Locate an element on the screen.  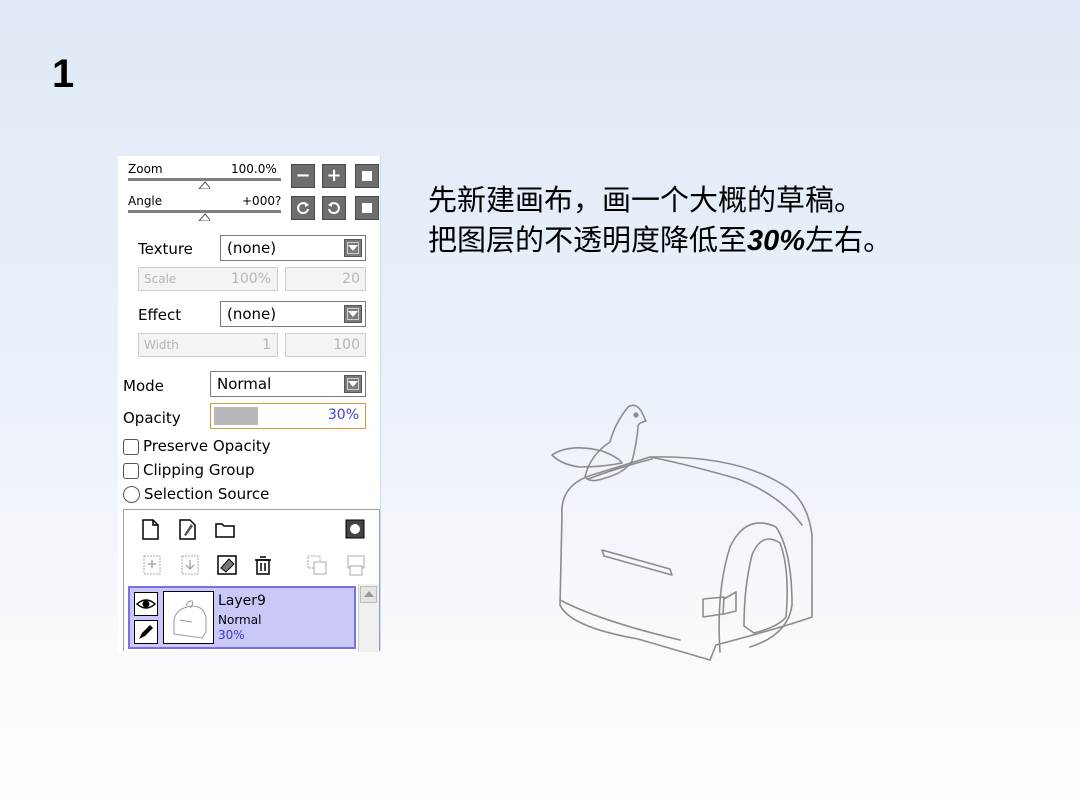
mailbox-bird-sketch is located at coordinates (682, 532).